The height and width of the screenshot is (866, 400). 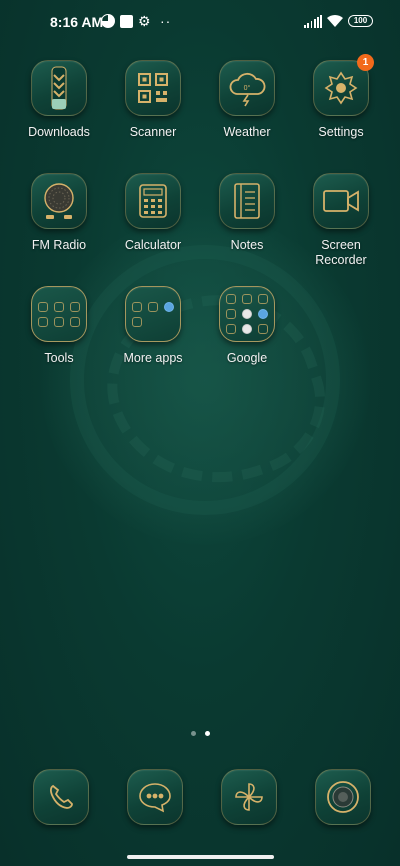 What do you see at coordinates (341, 132) in the screenshot?
I see `app-label: Settings` at bounding box center [341, 132].